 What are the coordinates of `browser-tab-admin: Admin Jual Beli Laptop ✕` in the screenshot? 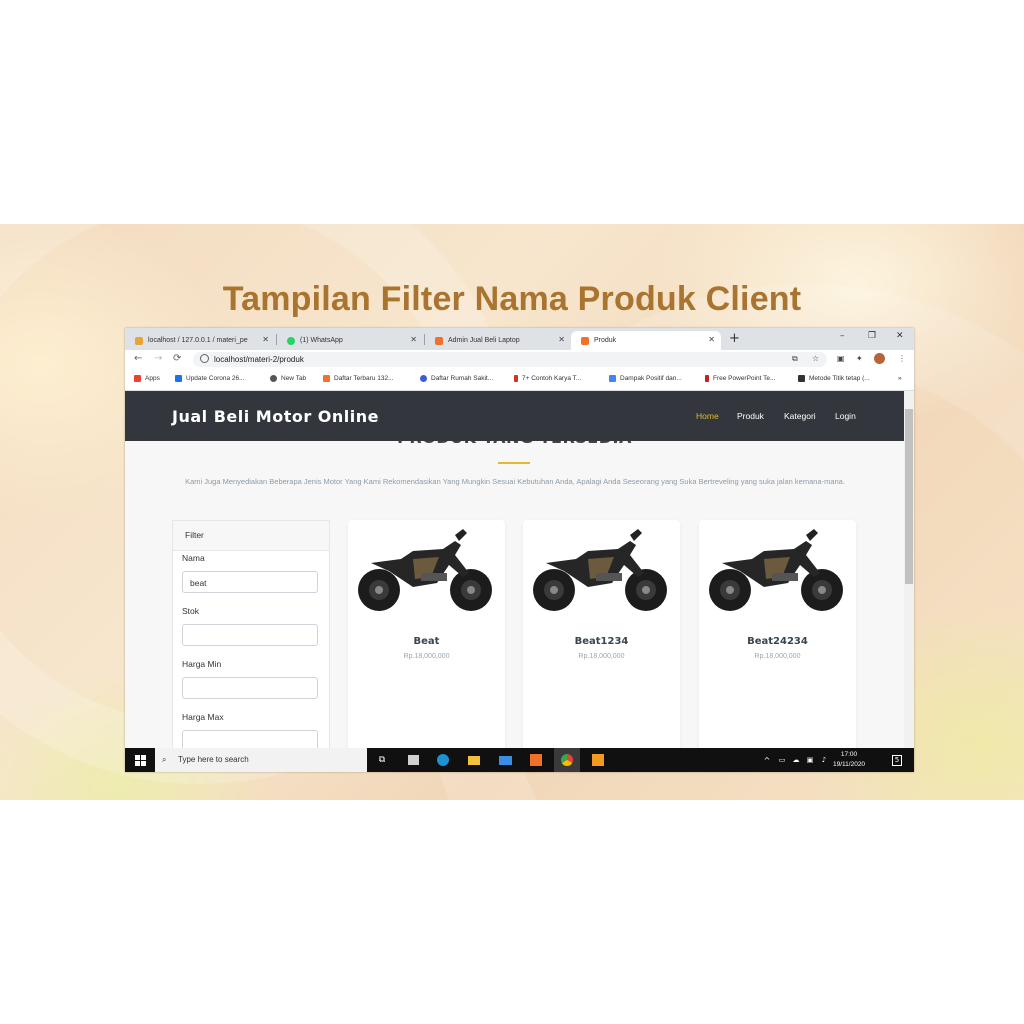 It's located at (498, 340).